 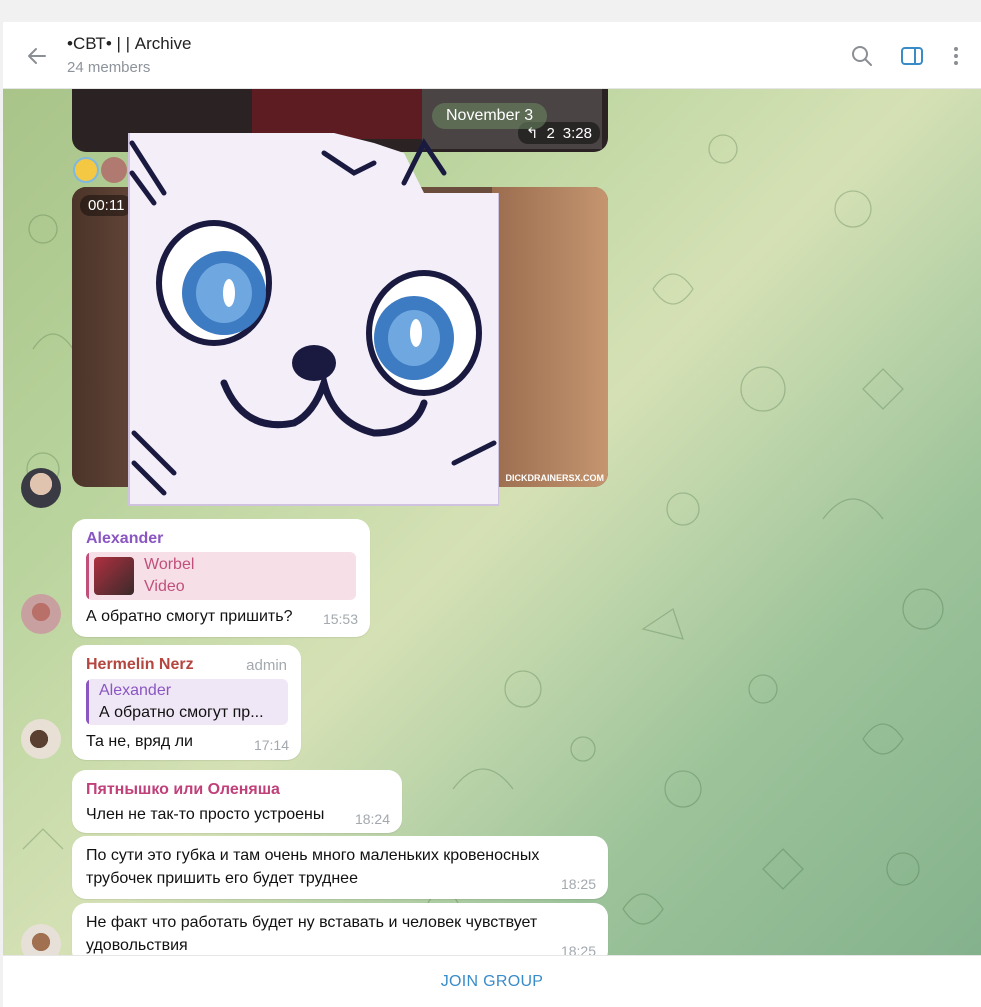 I want to click on reply-preview: Worbel Video, so click(x=221, y=576).